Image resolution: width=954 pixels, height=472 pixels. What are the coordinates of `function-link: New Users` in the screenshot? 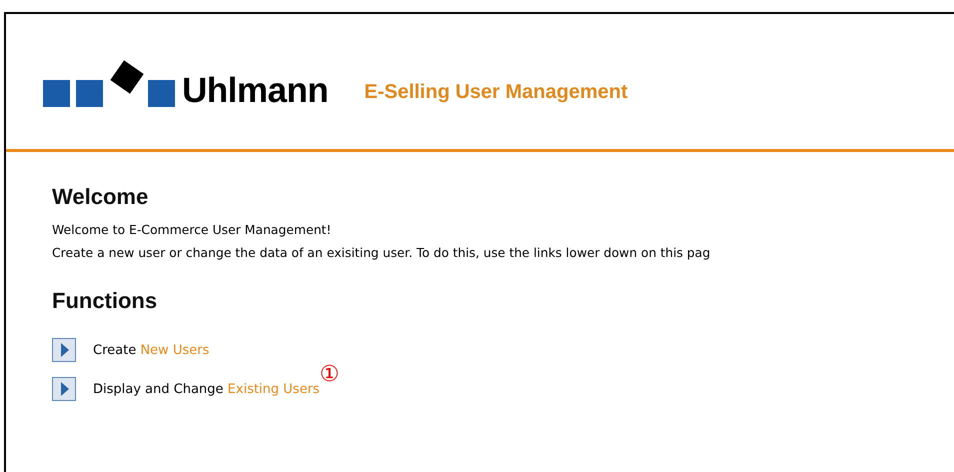 It's located at (175, 350).